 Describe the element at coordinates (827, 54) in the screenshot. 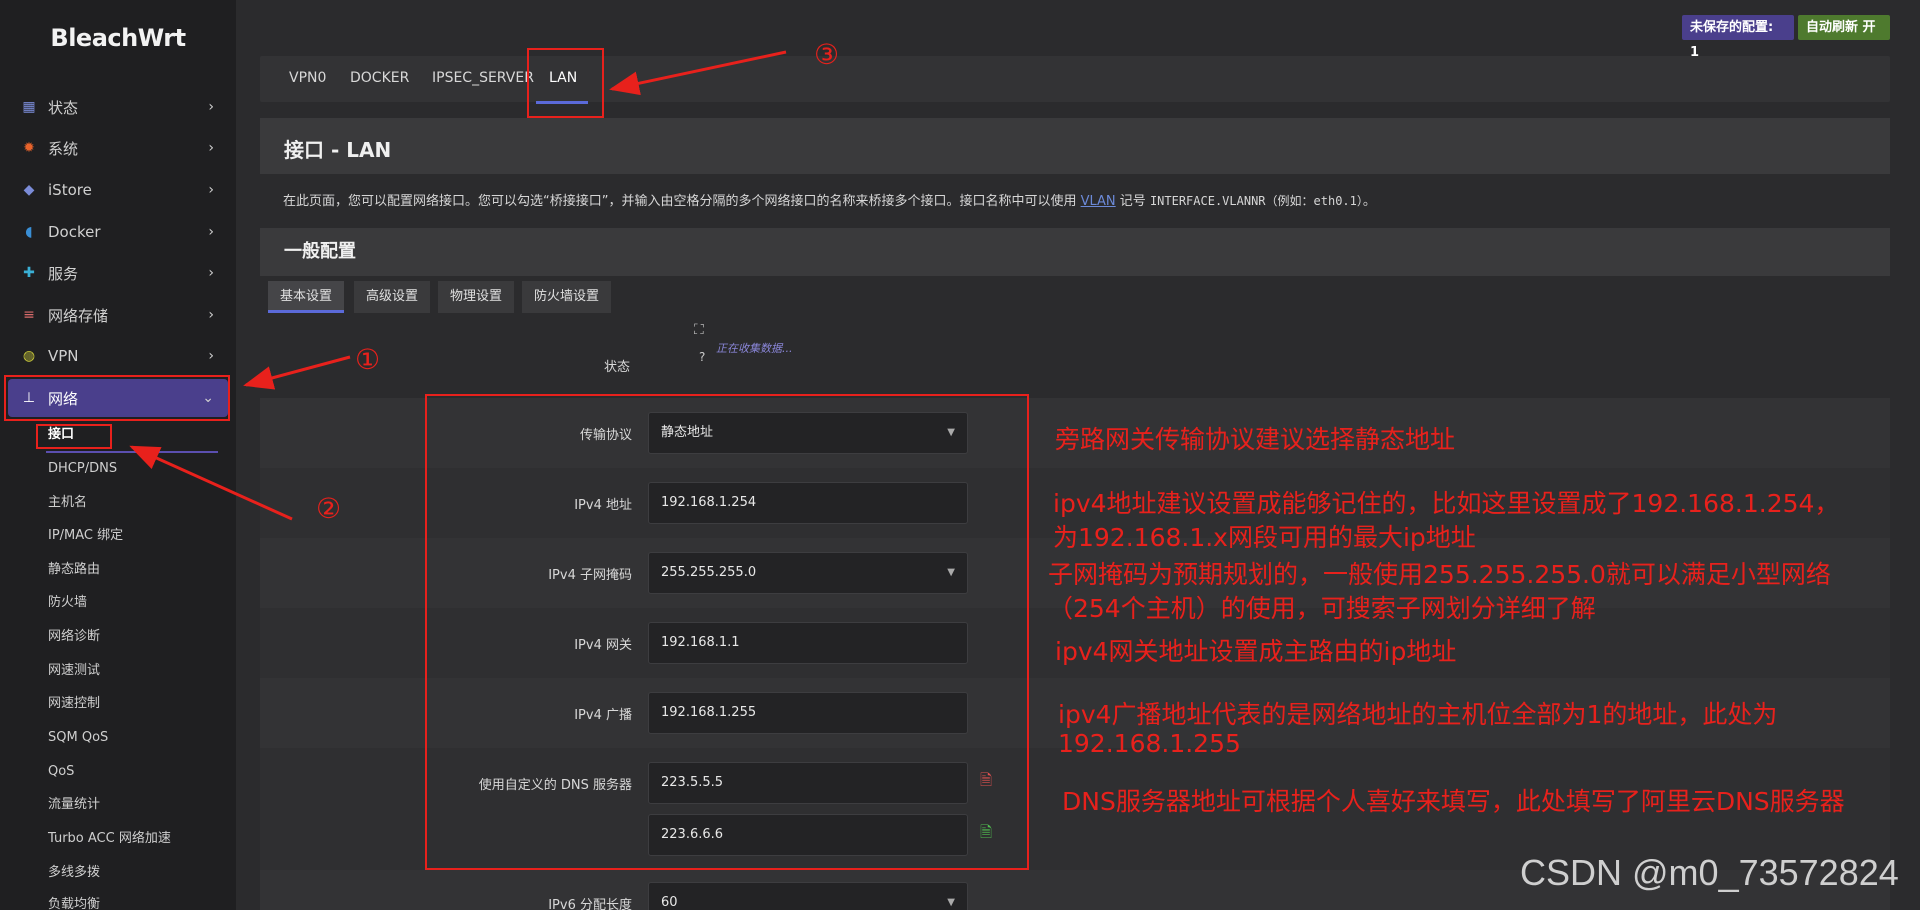

I see `annotation-number-3: ③` at that location.